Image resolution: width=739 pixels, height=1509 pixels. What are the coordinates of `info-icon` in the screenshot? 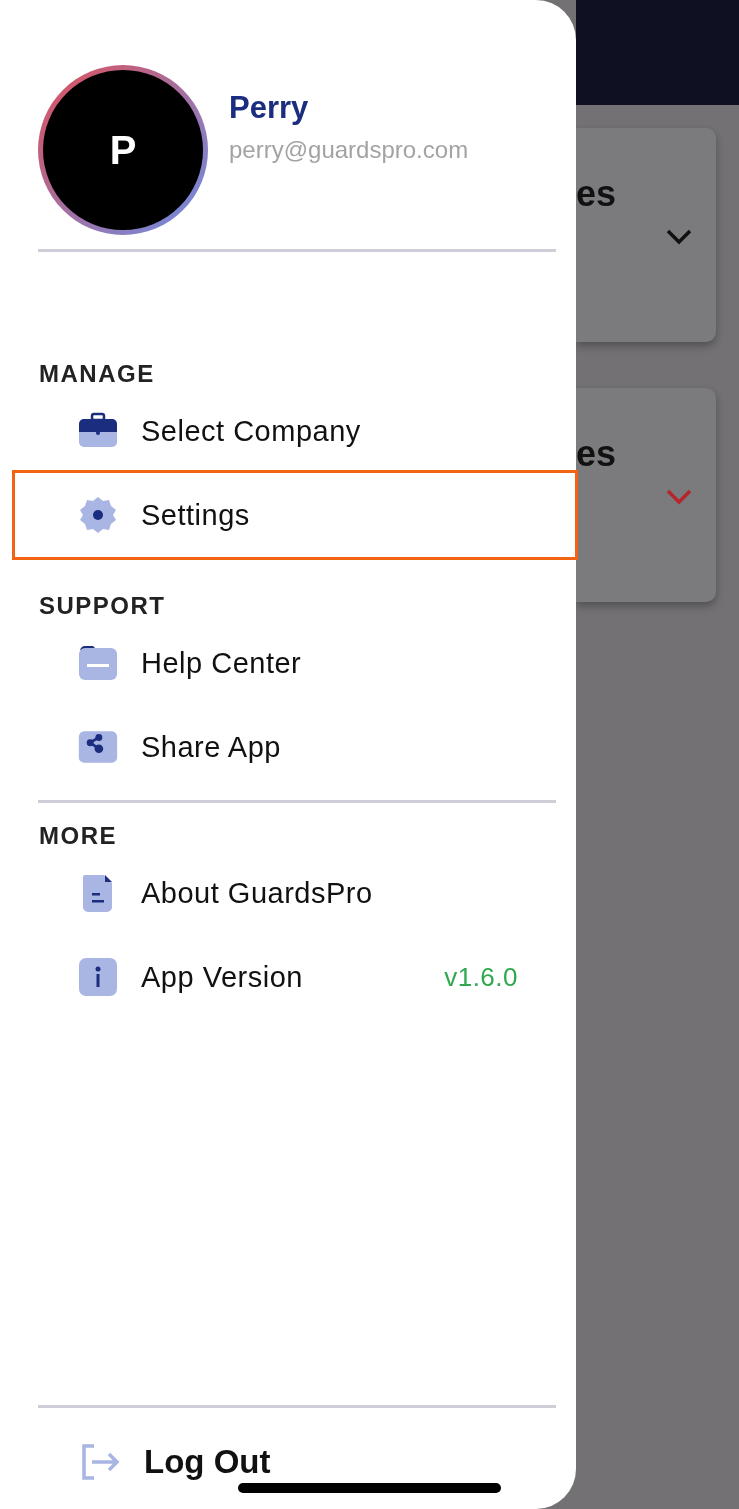 It's located at (98, 977).